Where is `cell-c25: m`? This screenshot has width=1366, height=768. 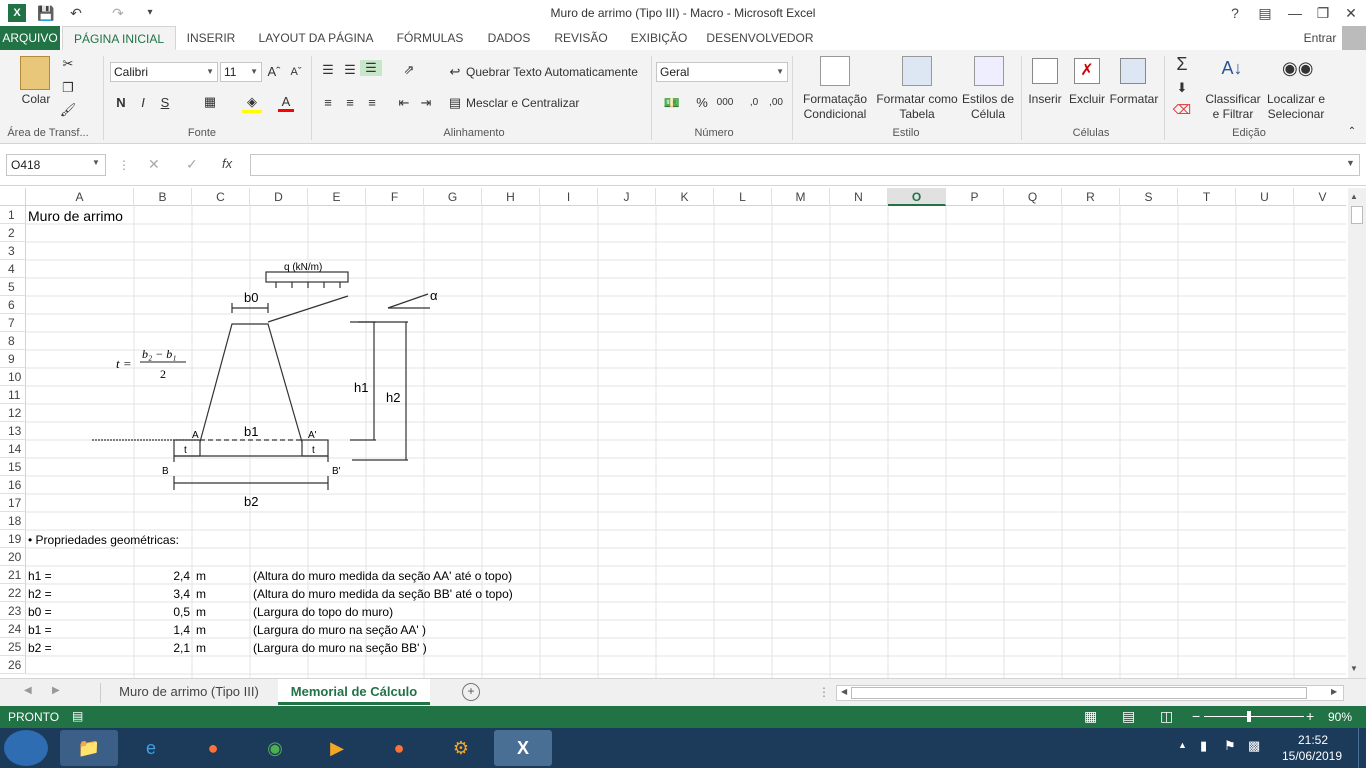 cell-c25: m is located at coordinates (201, 648).